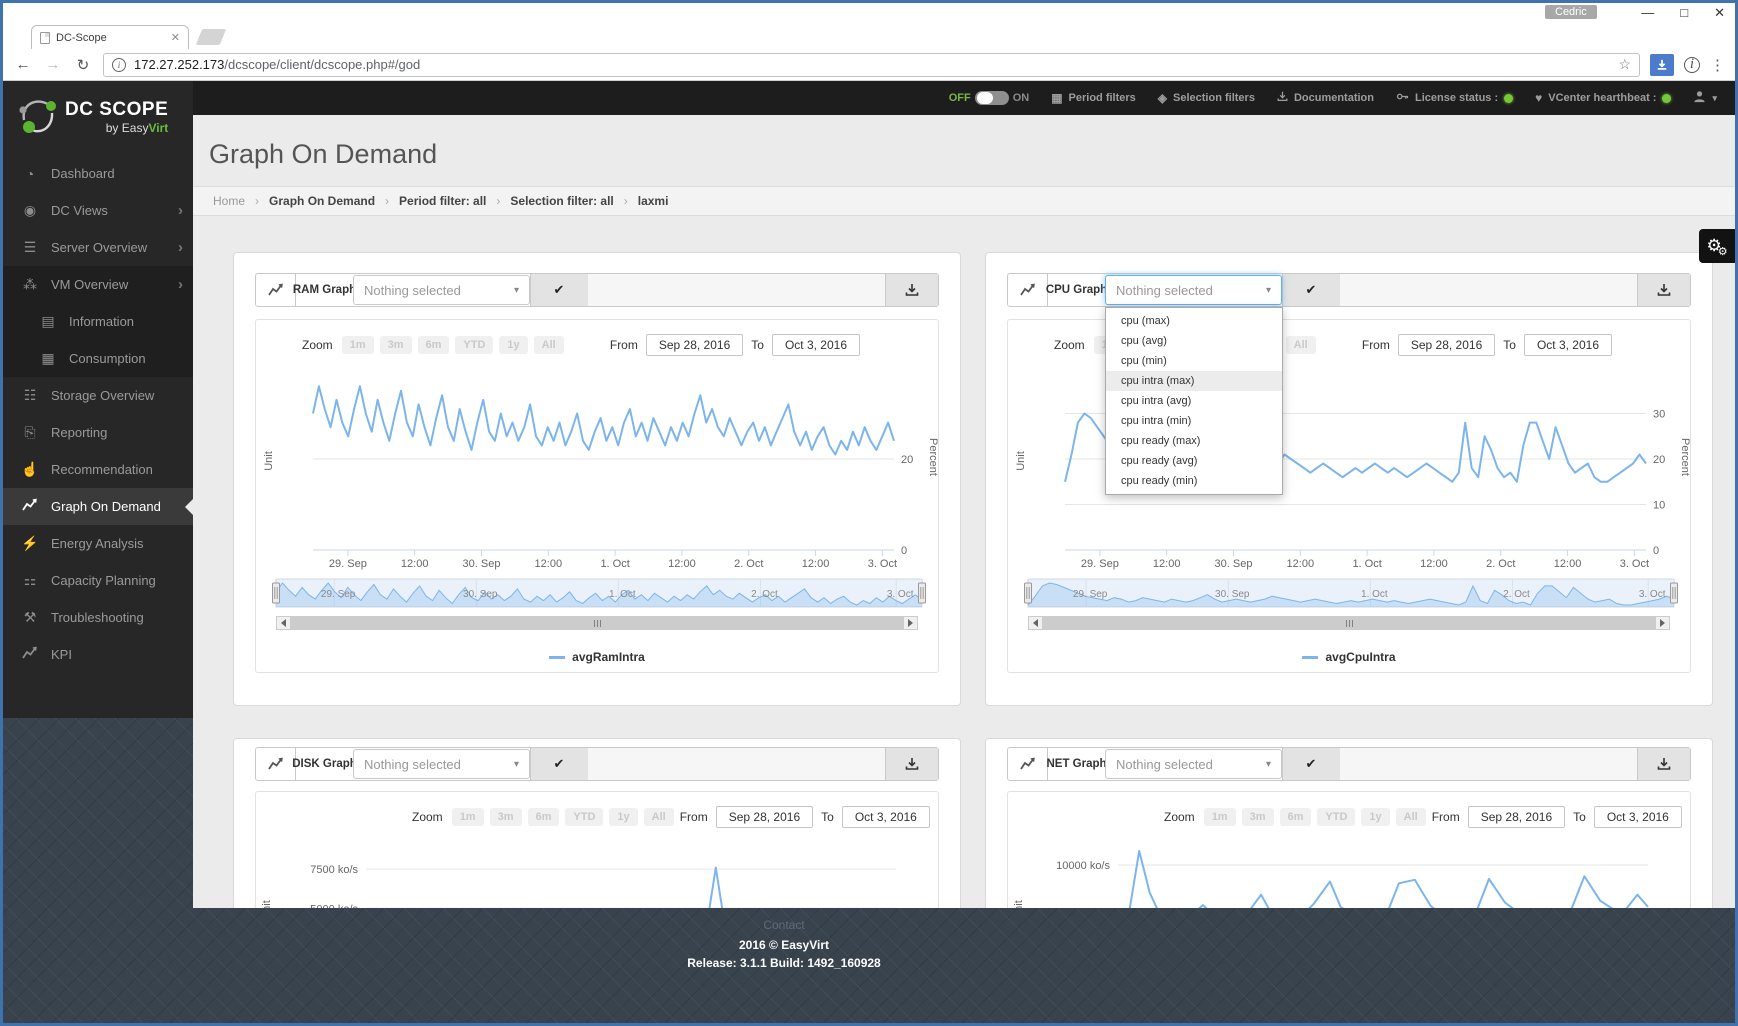 The image size is (1738, 1026). What do you see at coordinates (1375, 817) in the screenshot?
I see `net-zoom-1y: 1y` at bounding box center [1375, 817].